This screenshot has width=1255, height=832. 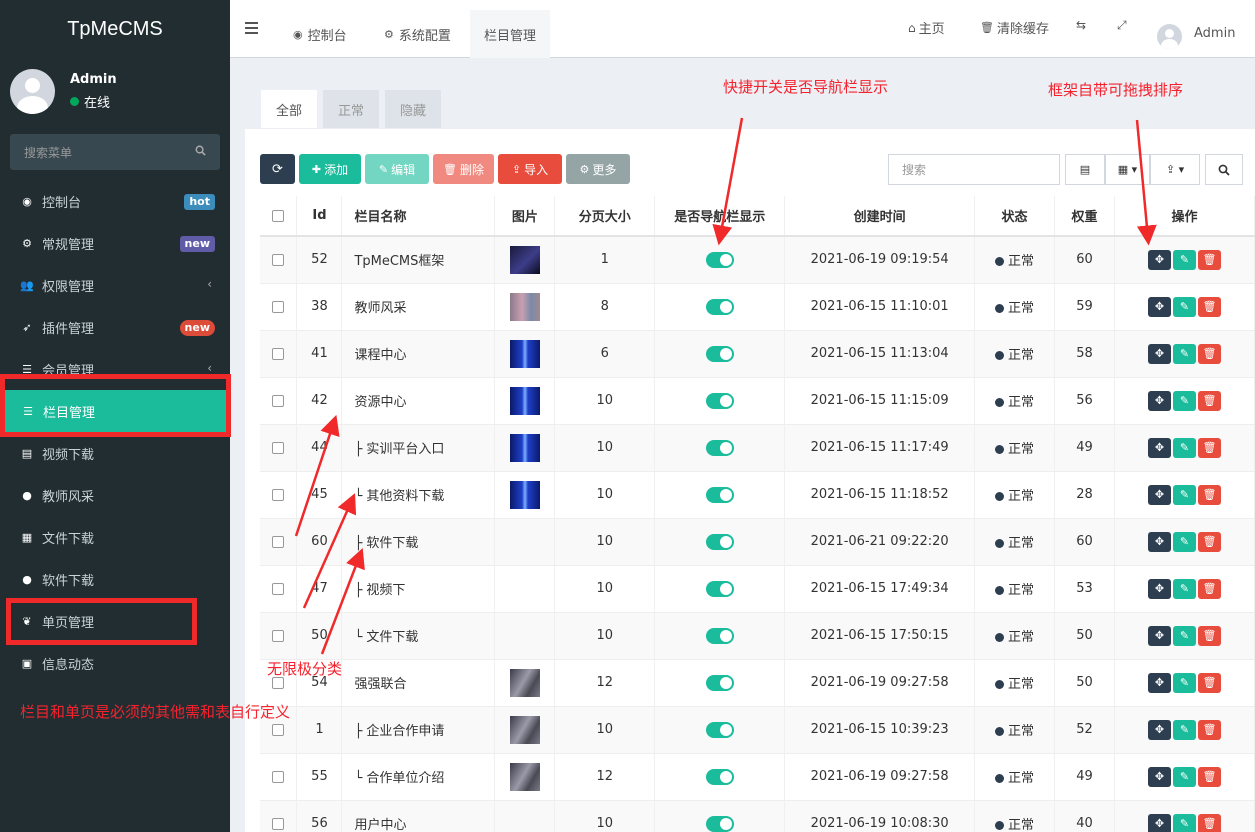 I want to click on select-all-cell, so click(x=279, y=216).